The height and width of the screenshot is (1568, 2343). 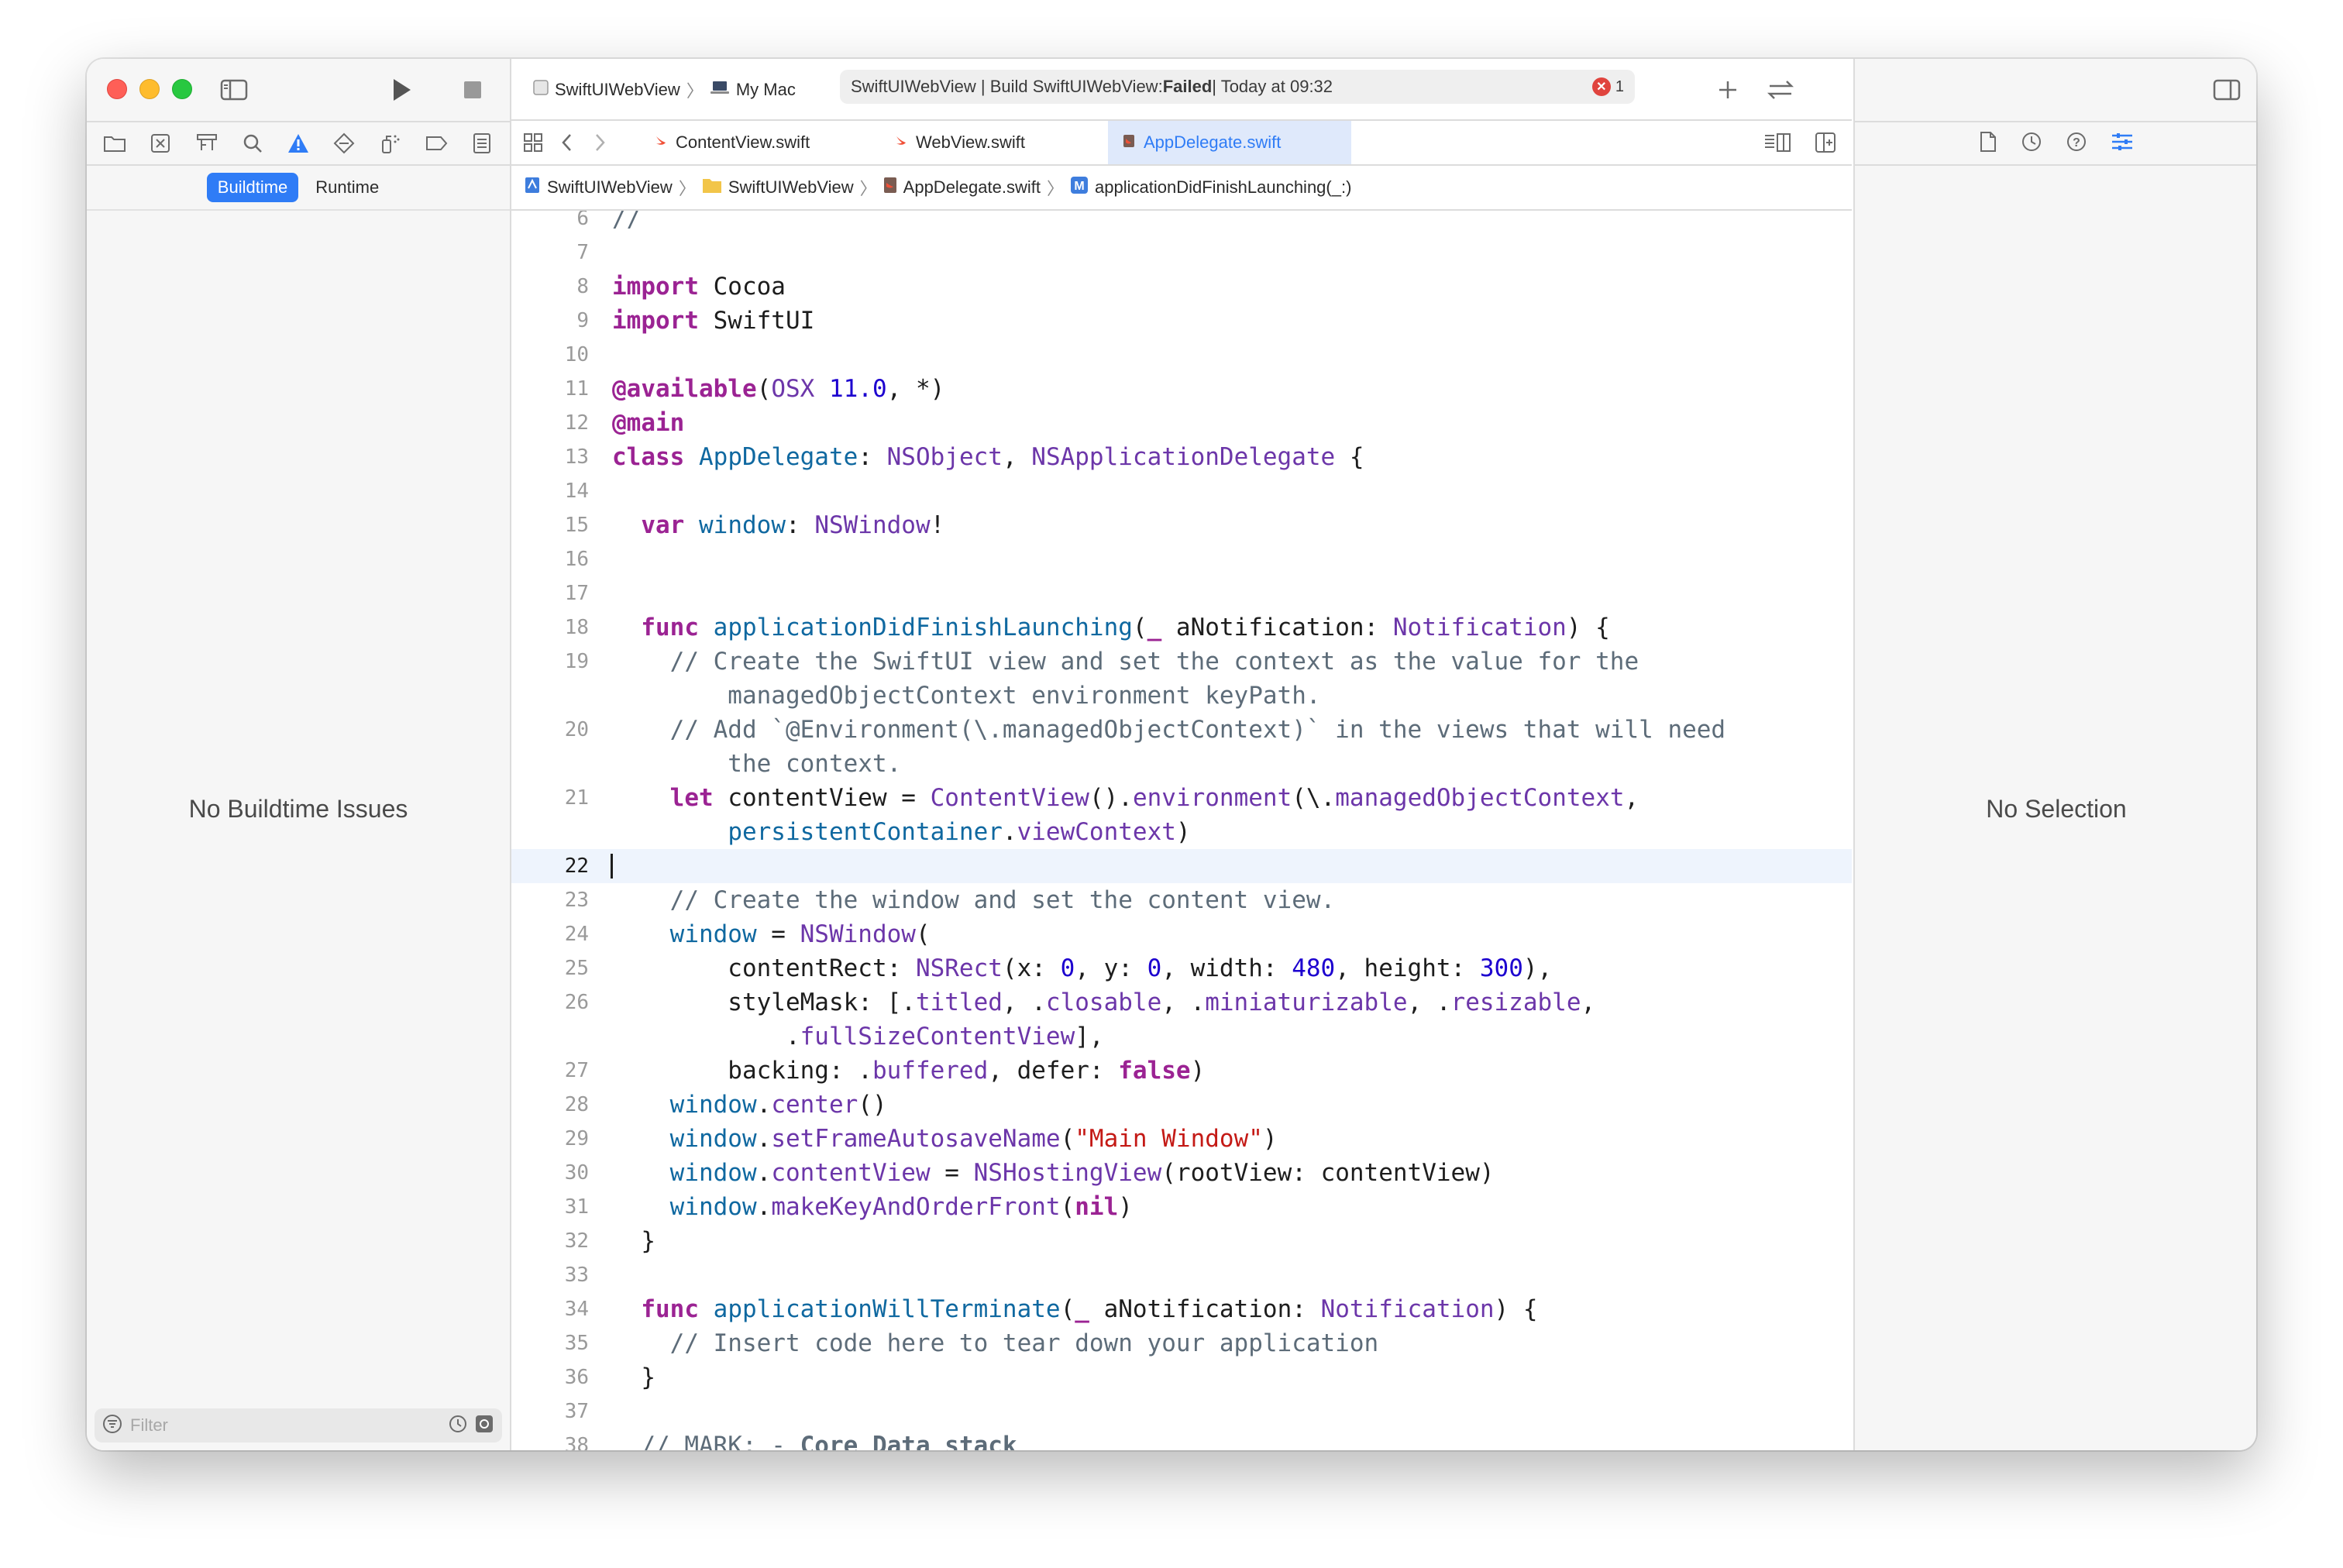 I want to click on toggle-navigator-icon, so click(x=234, y=89).